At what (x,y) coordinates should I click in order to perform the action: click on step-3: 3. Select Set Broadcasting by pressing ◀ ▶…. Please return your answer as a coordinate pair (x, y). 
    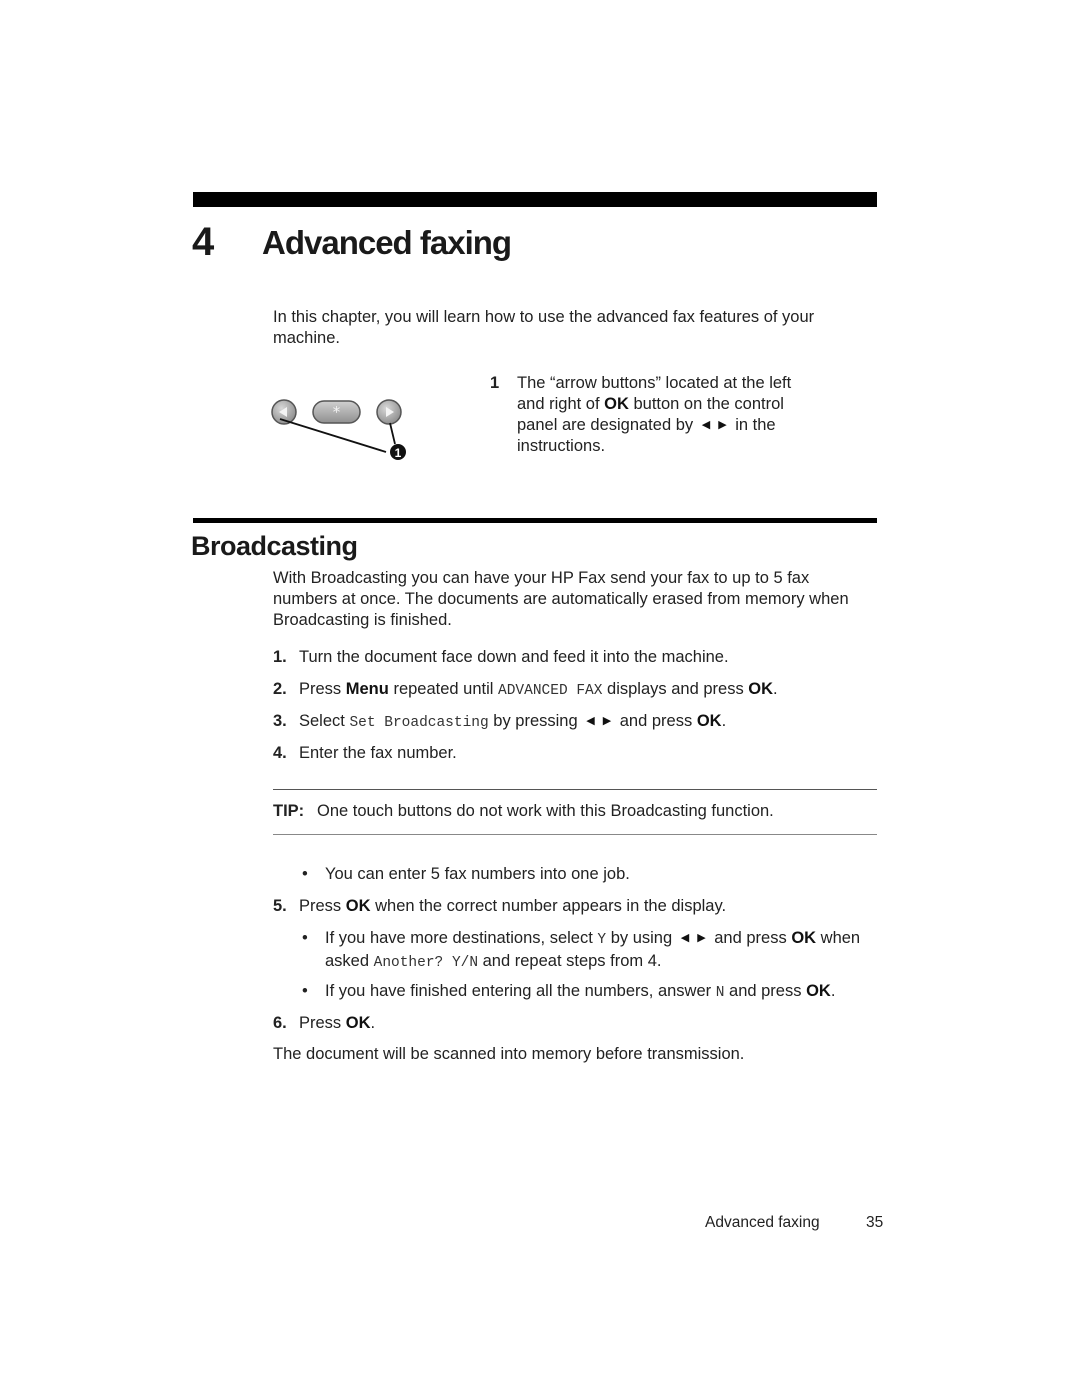
    Looking at the image, I should click on (573, 722).